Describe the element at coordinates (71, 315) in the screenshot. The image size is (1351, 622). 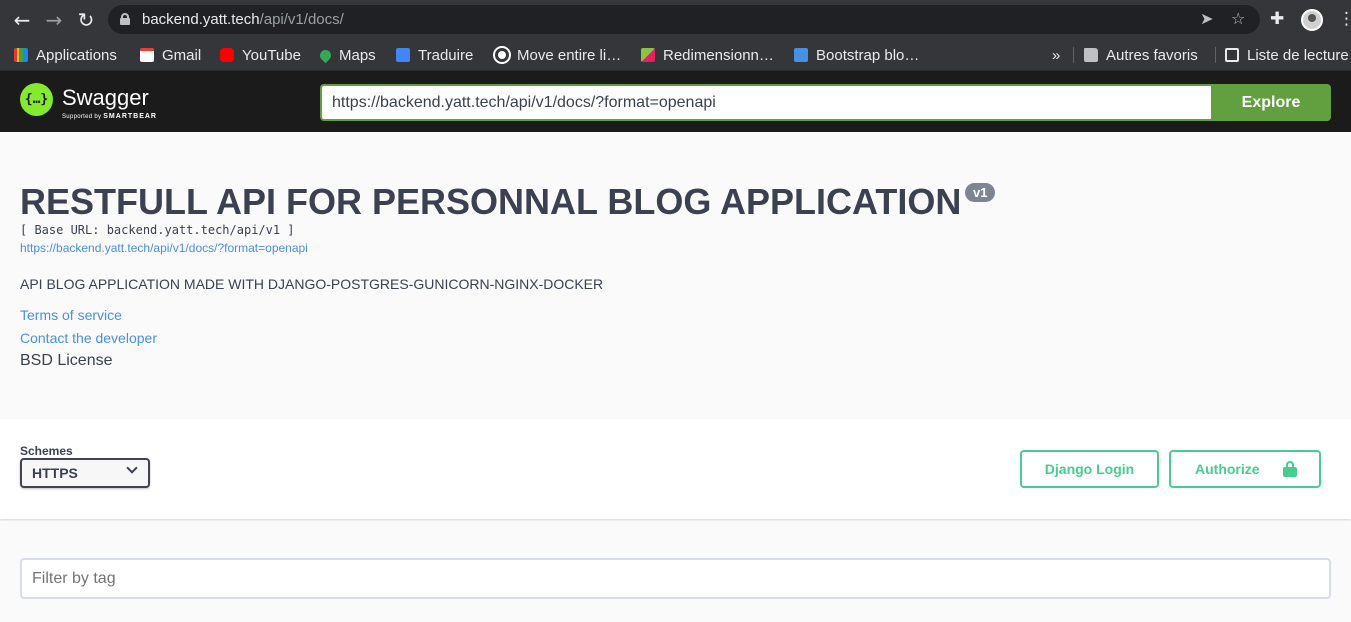
I see `terms-of-service-link: Terms of service` at that location.